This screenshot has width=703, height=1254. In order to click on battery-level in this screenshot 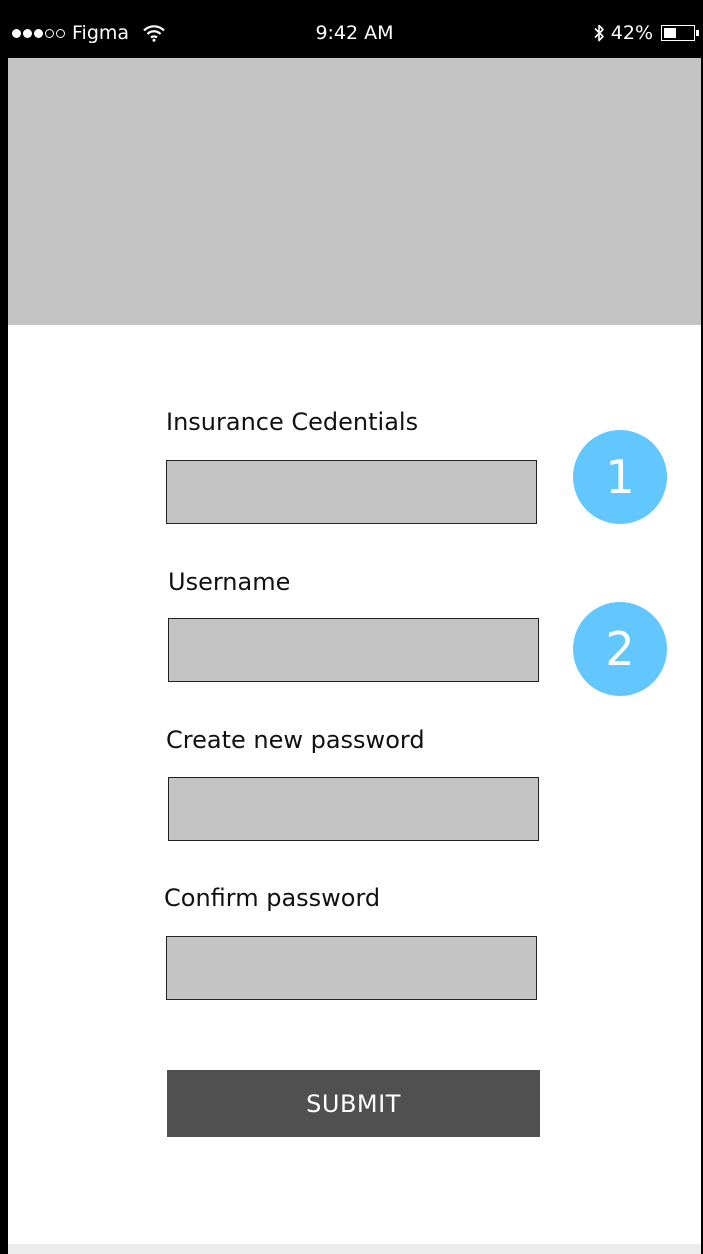, I will do `click(670, 33)`.